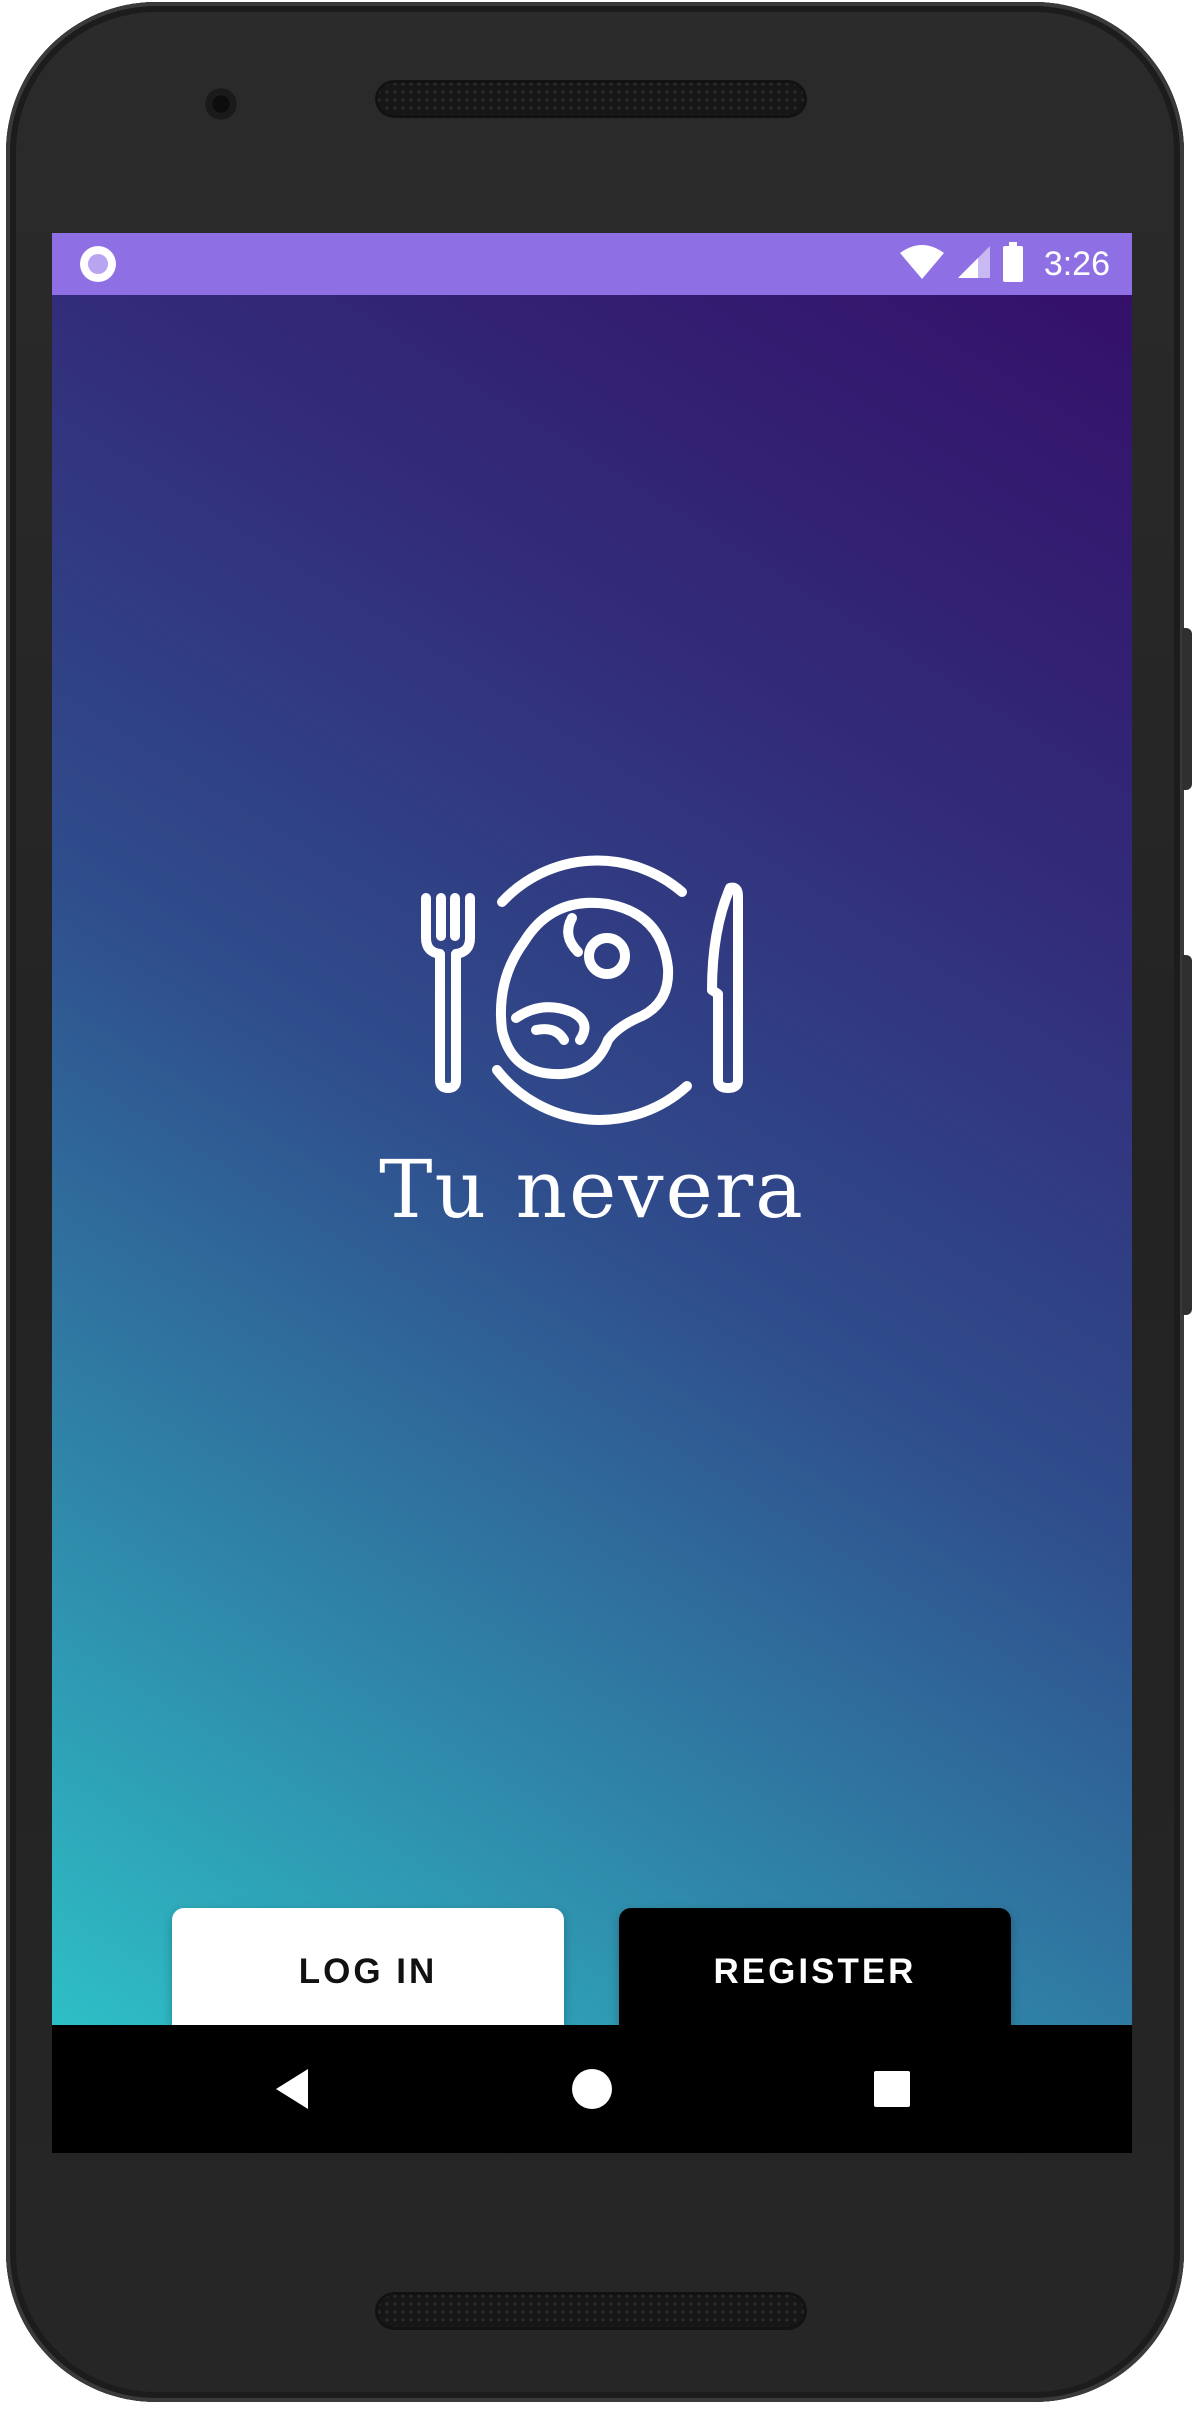  Describe the element at coordinates (368, 1972) in the screenshot. I see `login-button: LOG IN` at that location.